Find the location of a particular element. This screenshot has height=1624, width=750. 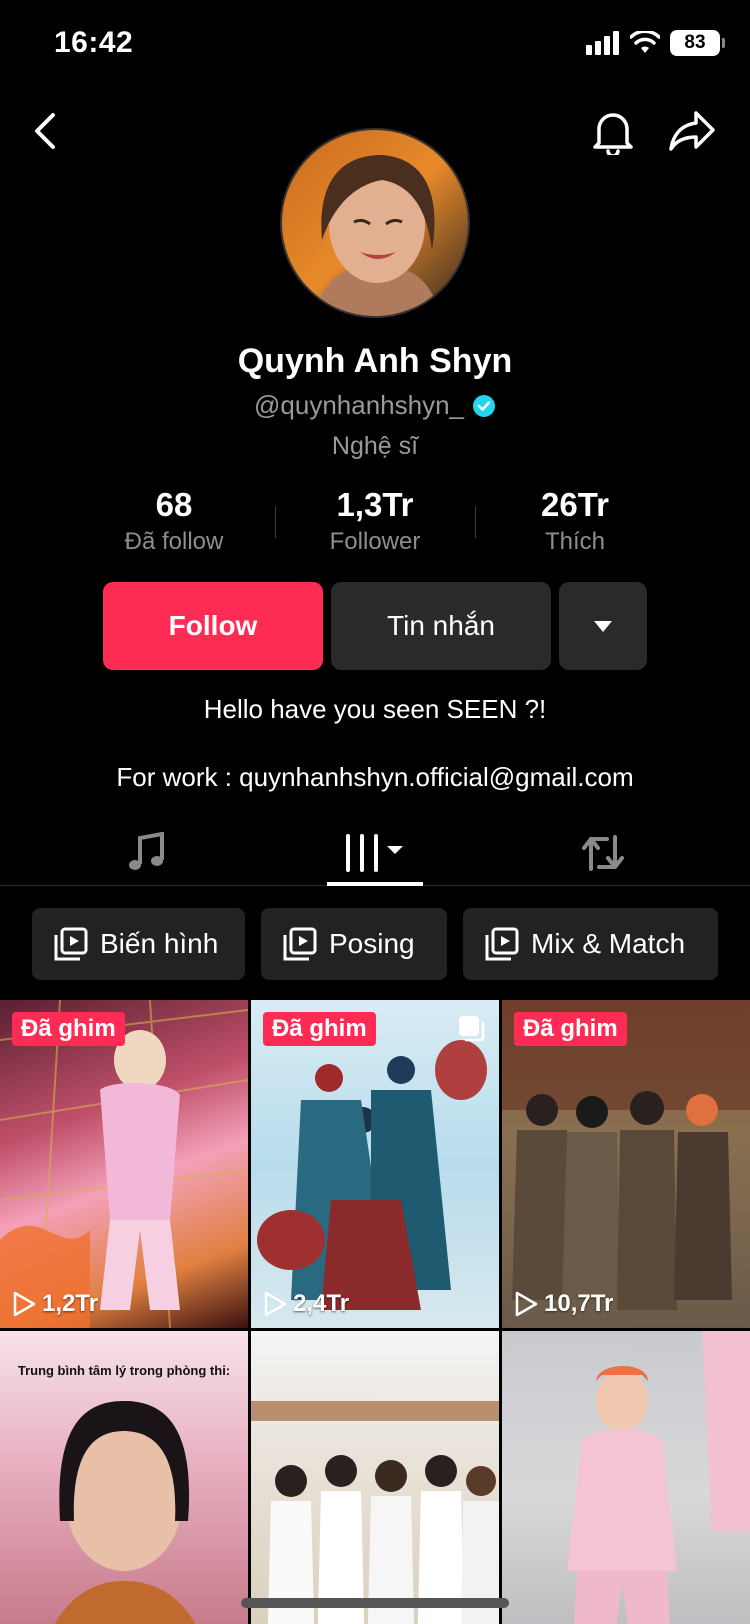

battery-icon: 83 is located at coordinates (697, 43).